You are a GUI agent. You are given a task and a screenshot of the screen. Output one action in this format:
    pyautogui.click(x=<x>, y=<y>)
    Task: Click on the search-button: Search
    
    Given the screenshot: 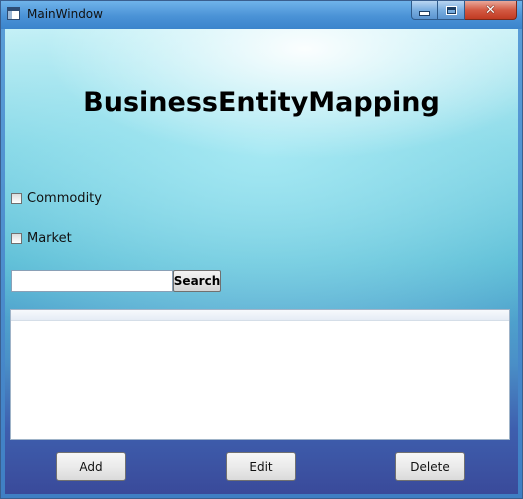 What is the action you would take?
    pyautogui.click(x=197, y=281)
    